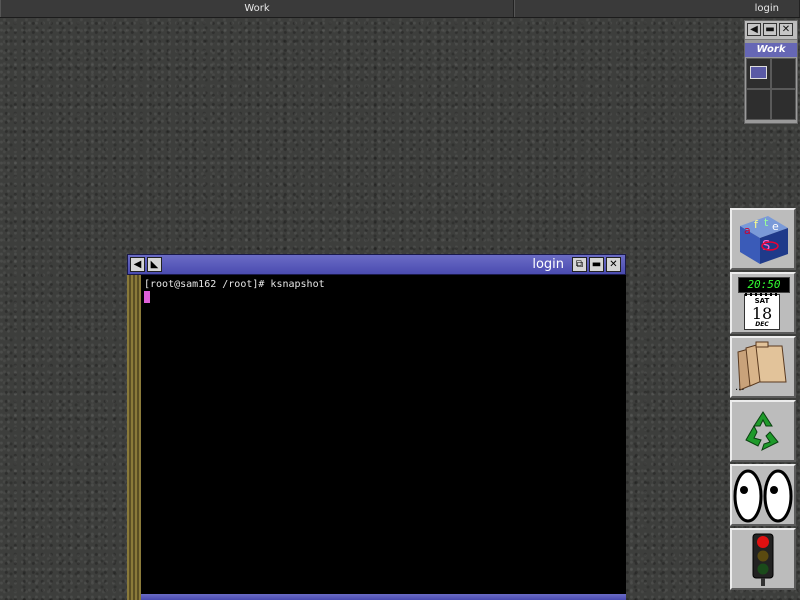  I want to click on taskbar-item-login-label: login, so click(766, 8).